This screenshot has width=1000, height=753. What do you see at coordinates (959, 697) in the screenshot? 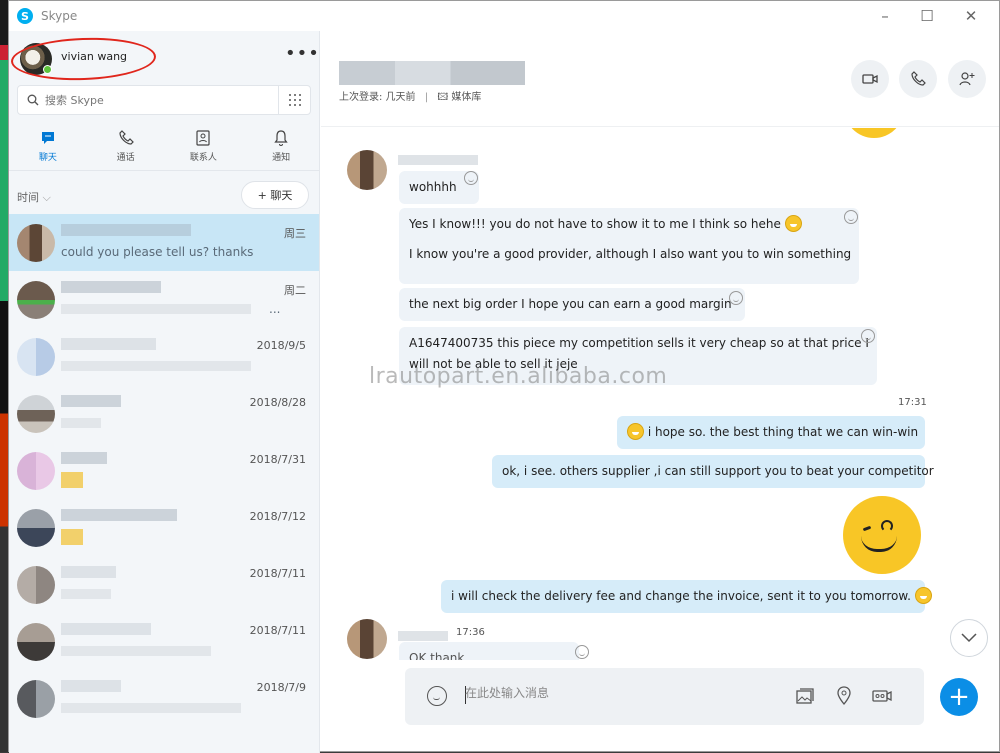
I see `add-content-button: +` at bounding box center [959, 697].